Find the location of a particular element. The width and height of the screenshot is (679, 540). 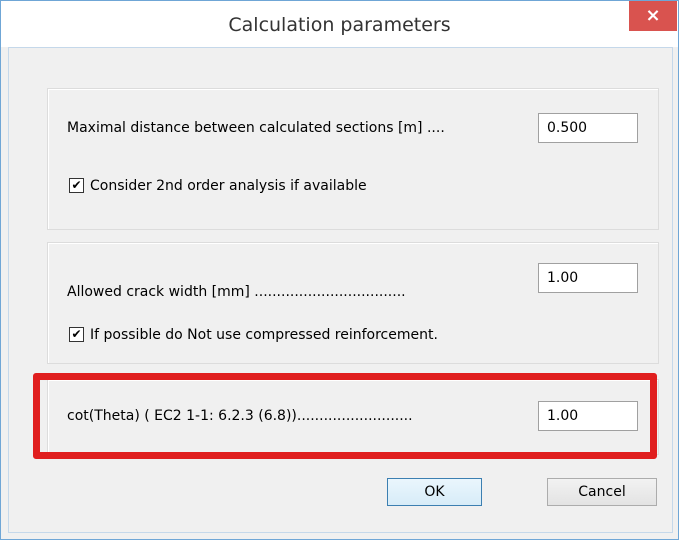

ok-button: OK is located at coordinates (434, 492).